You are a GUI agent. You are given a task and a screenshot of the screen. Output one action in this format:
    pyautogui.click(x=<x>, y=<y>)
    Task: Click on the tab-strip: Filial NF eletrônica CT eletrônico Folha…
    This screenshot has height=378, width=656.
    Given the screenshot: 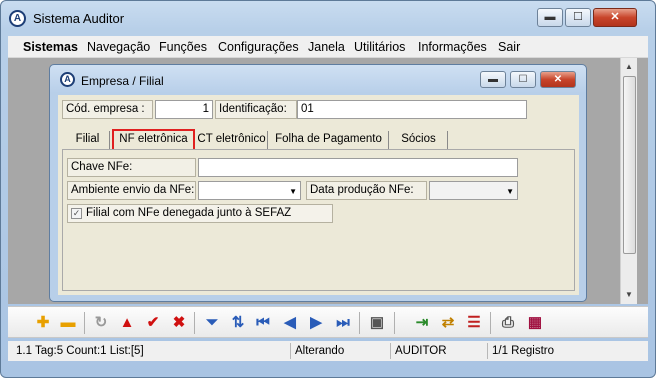 What is the action you would take?
    pyautogui.click(x=318, y=140)
    